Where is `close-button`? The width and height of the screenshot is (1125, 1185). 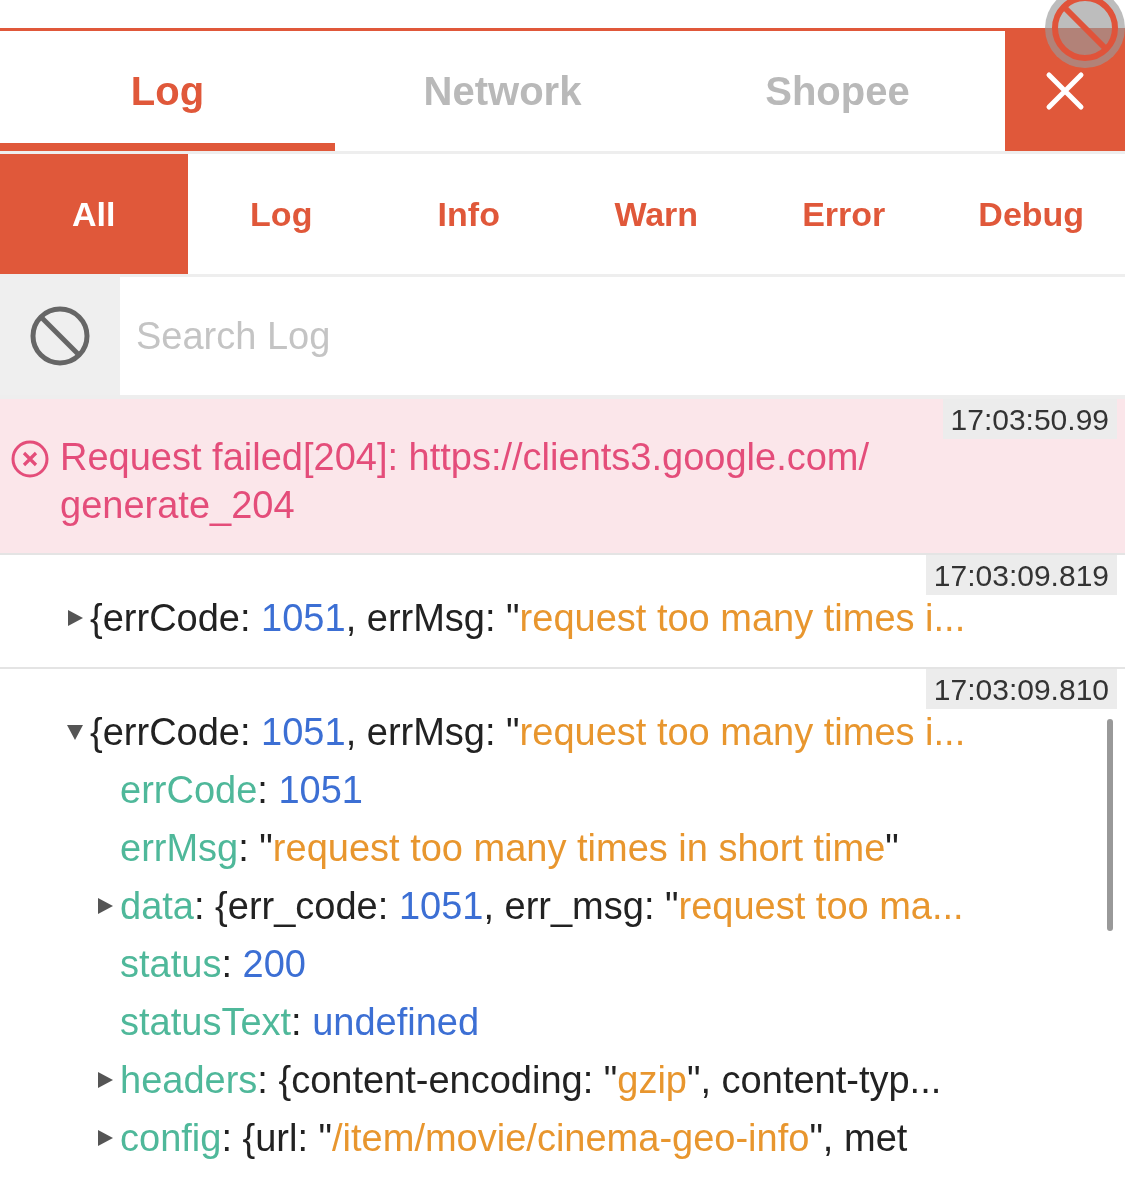
close-button is located at coordinates (1065, 91).